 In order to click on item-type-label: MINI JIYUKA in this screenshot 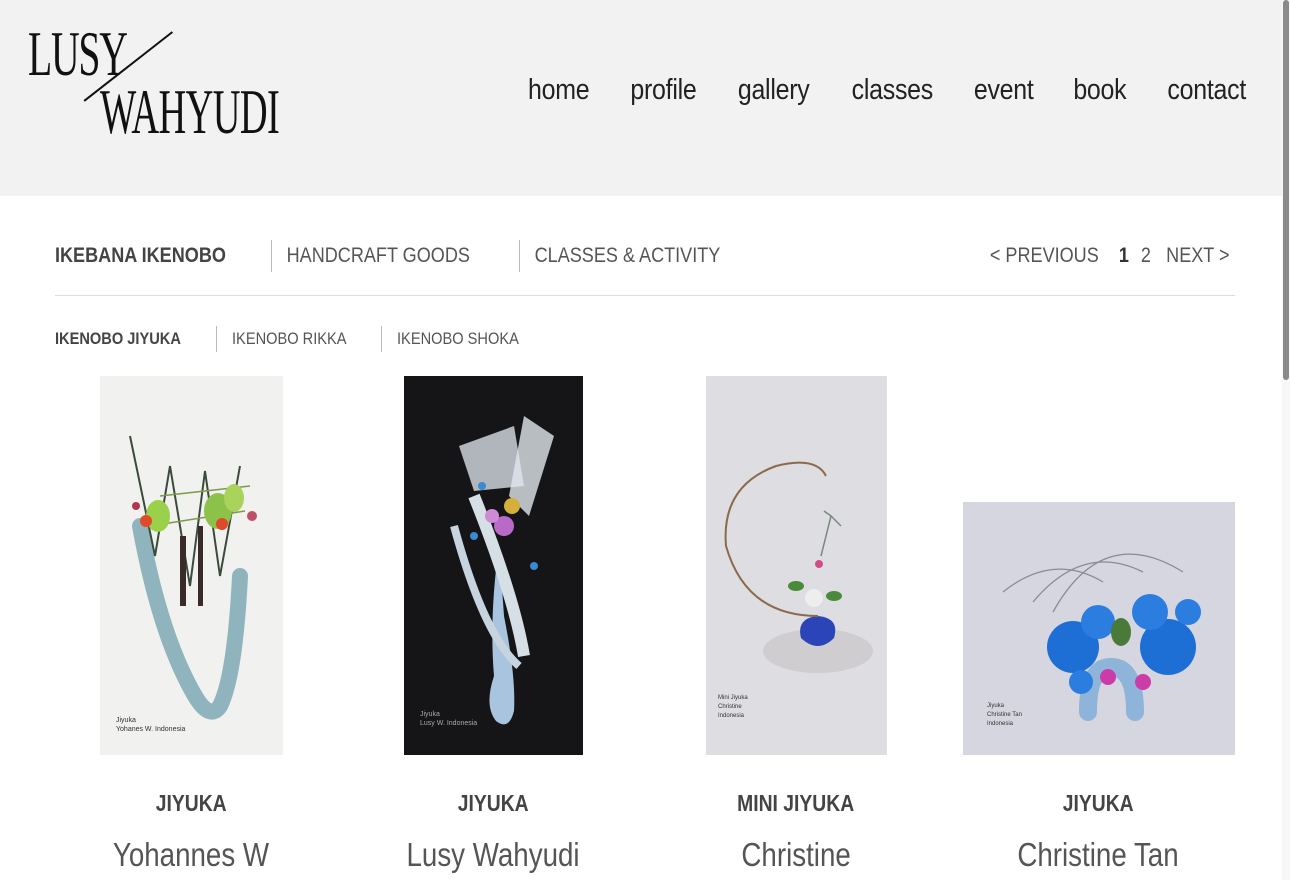, I will do `click(796, 803)`.